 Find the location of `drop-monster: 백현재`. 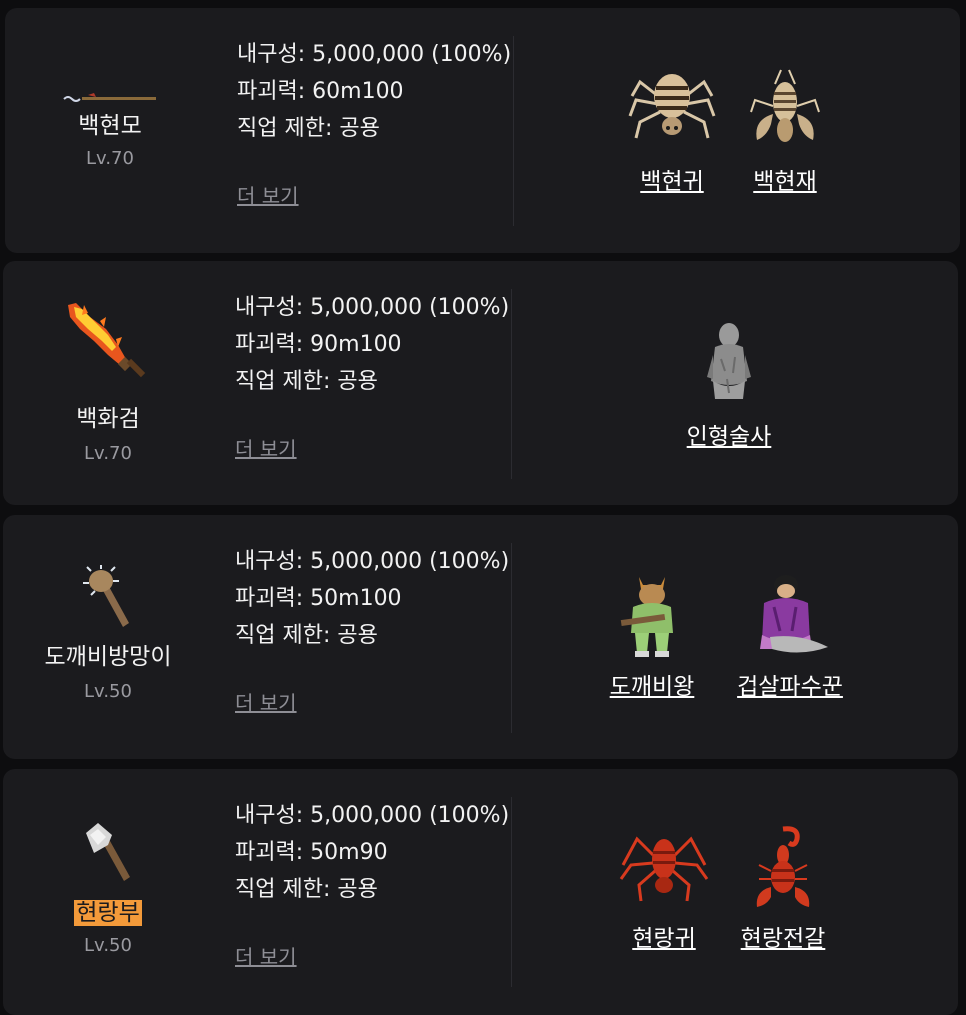

drop-monster: 백현재 is located at coordinates (785, 131).